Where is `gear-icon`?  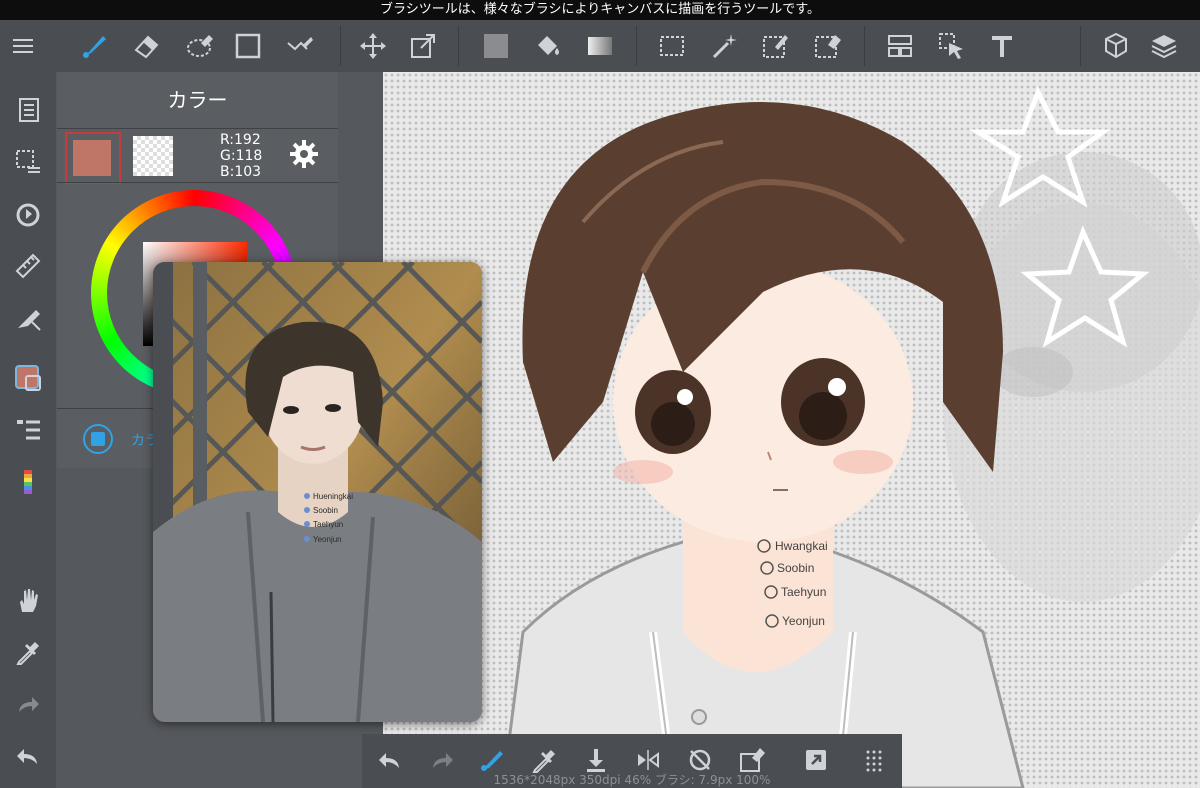 gear-icon is located at coordinates (304, 154).